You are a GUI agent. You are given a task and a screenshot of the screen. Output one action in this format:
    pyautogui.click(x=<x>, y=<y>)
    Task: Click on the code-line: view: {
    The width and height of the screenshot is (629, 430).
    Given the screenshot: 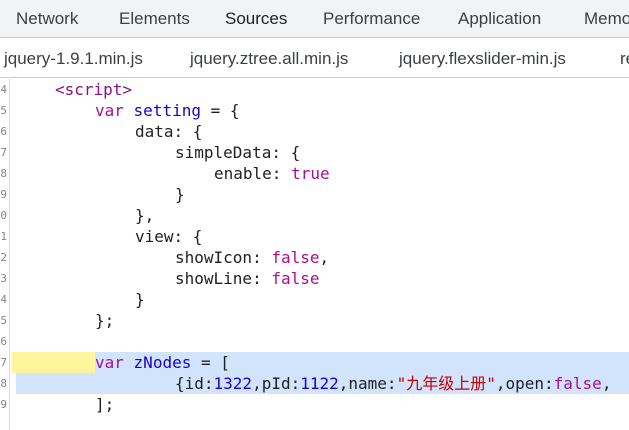 What is the action you would take?
    pyautogui.click(x=169, y=236)
    